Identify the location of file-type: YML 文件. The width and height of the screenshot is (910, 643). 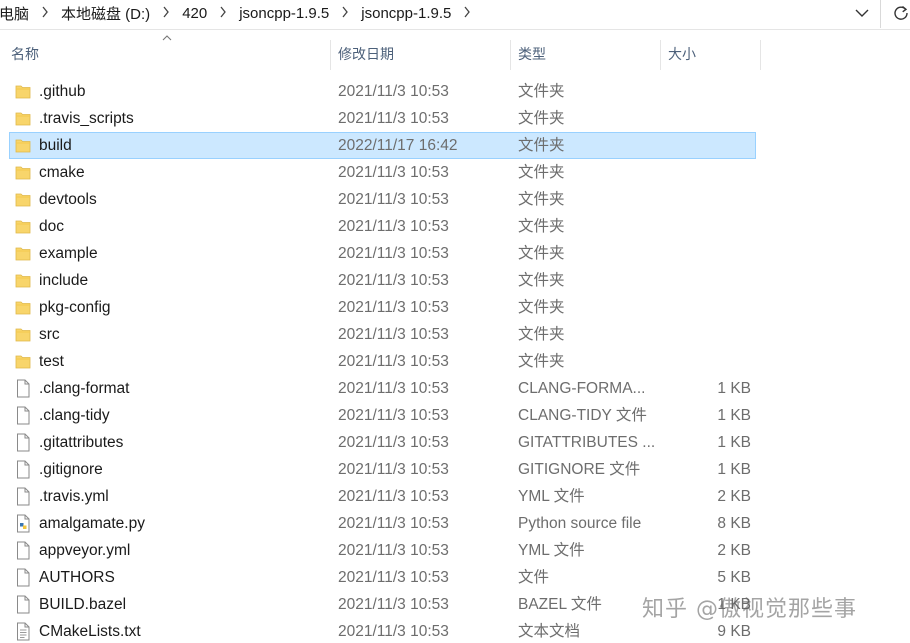
(551, 550).